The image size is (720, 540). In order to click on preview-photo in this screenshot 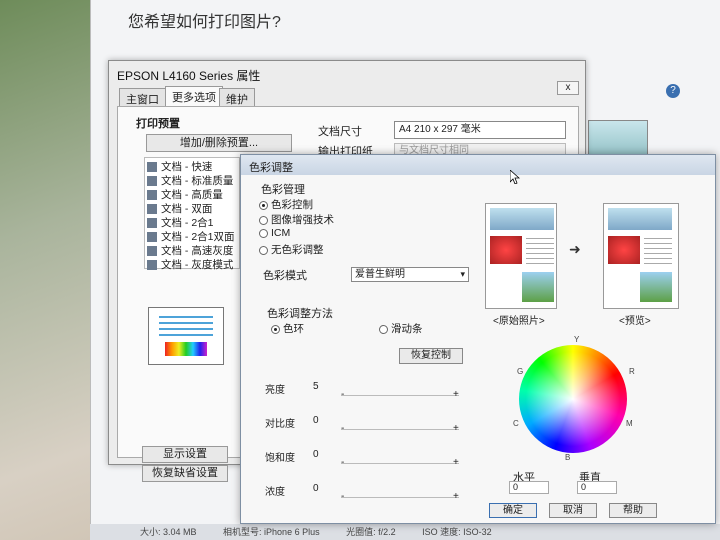, I will do `click(641, 256)`.